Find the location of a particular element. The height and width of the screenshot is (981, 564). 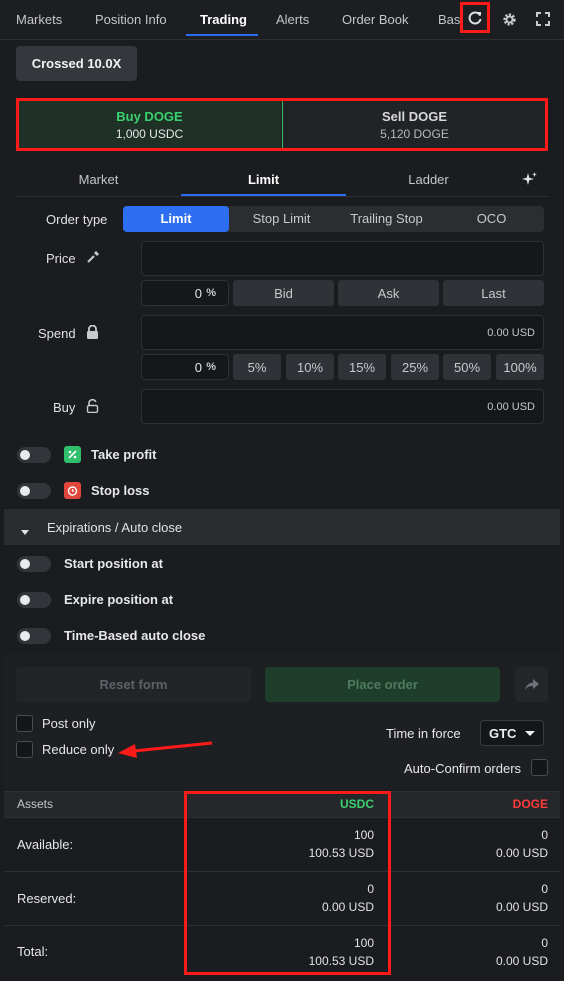

price-last-button: Last is located at coordinates (493, 293).